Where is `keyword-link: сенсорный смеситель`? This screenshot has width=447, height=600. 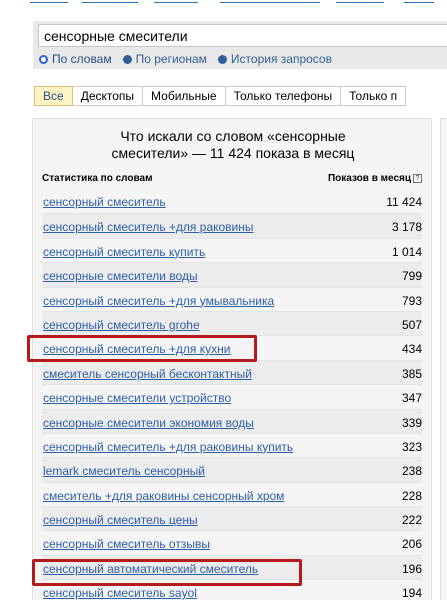
keyword-link: сенсорный смеситель is located at coordinates (104, 202).